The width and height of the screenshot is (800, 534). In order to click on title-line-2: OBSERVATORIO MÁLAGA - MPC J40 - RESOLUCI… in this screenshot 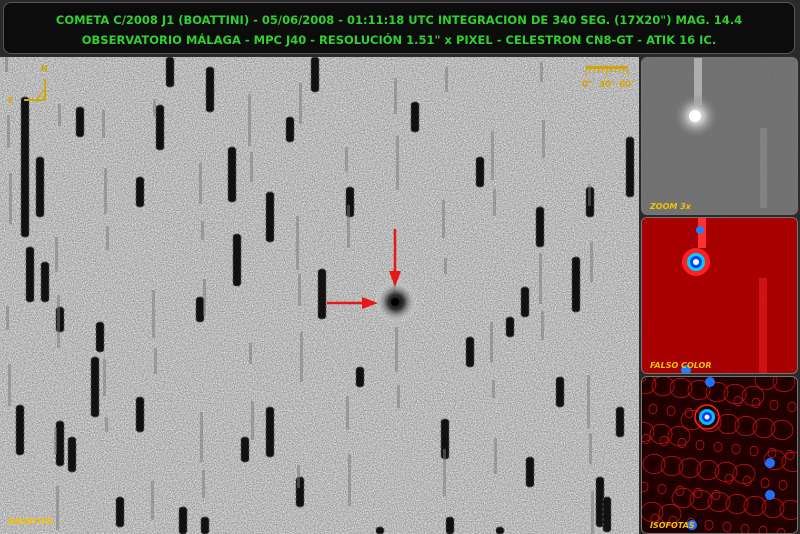, I will do `click(399, 40)`.